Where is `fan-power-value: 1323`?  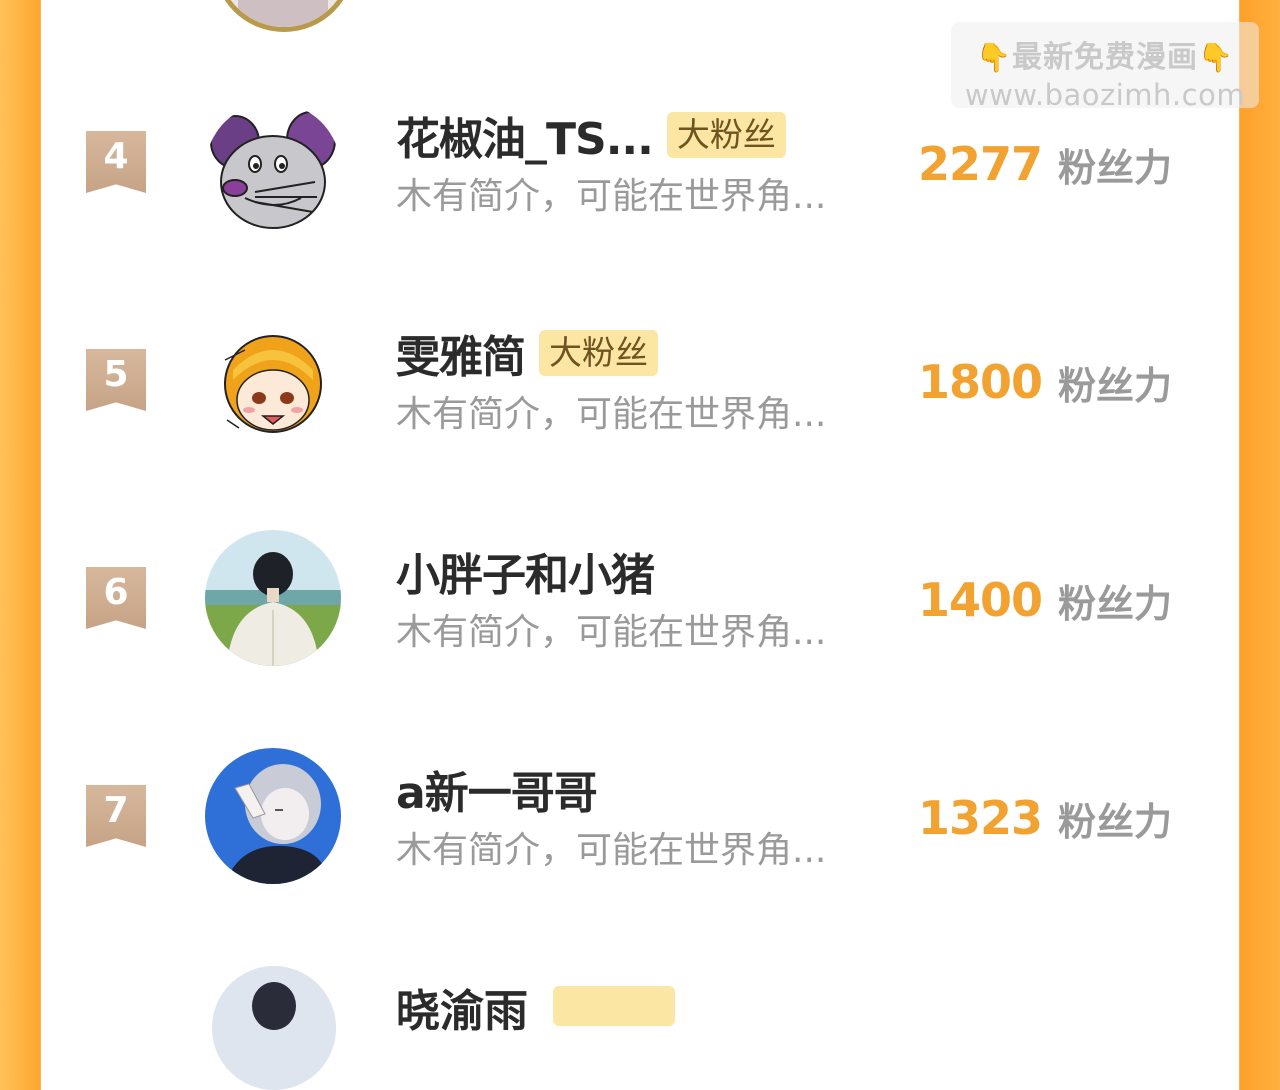
fan-power-value: 1323 is located at coordinates (980, 818).